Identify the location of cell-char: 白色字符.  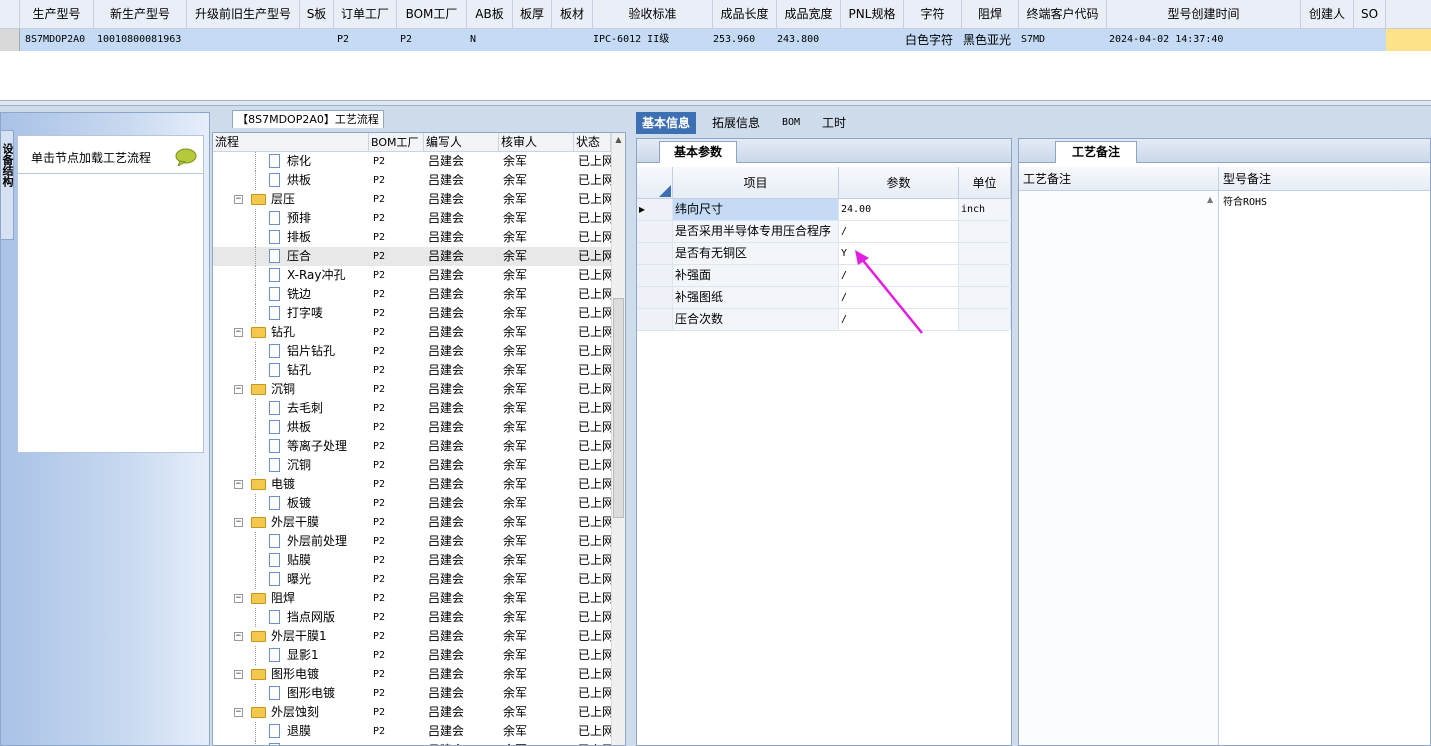
(931, 40).